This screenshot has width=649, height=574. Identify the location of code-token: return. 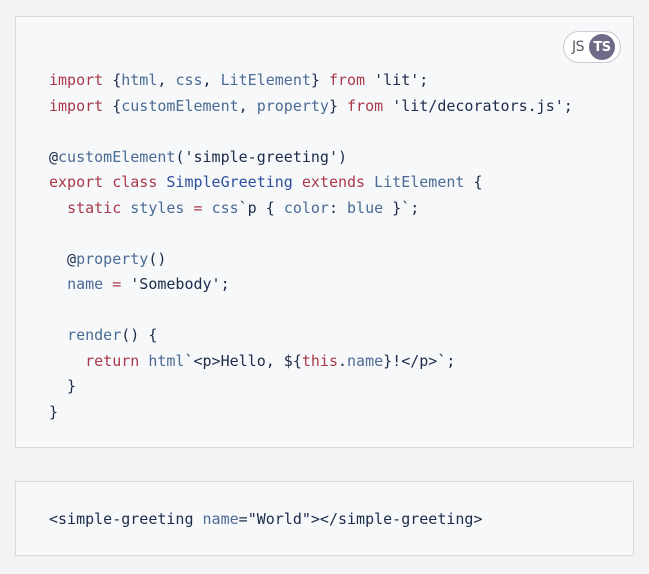
(112, 360).